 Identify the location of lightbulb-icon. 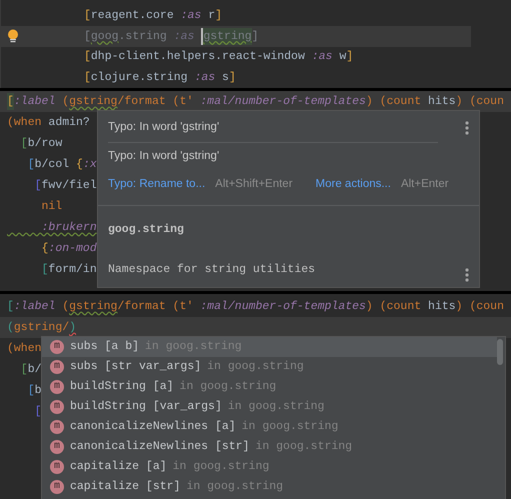
(13, 36).